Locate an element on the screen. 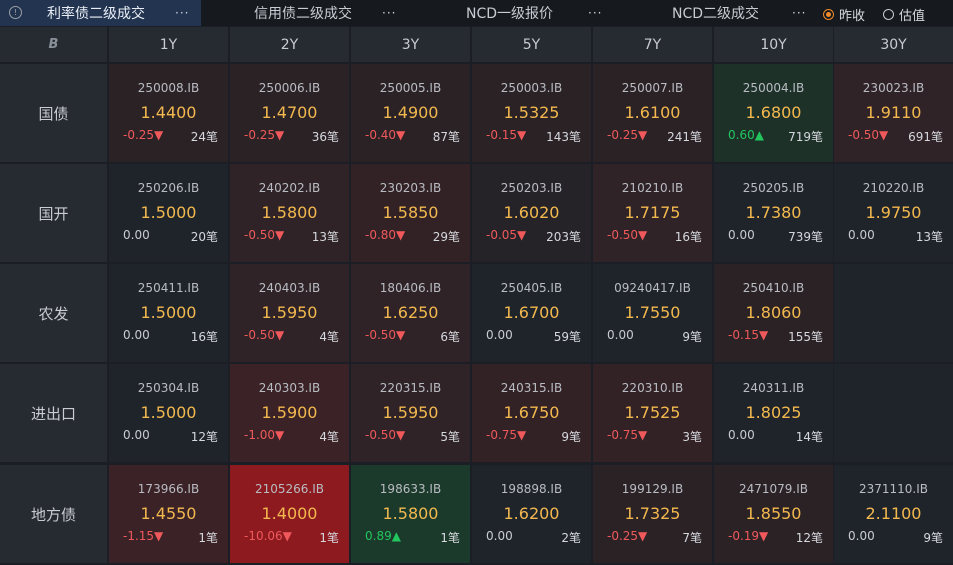  trade-count: 5笔 is located at coordinates (450, 437).